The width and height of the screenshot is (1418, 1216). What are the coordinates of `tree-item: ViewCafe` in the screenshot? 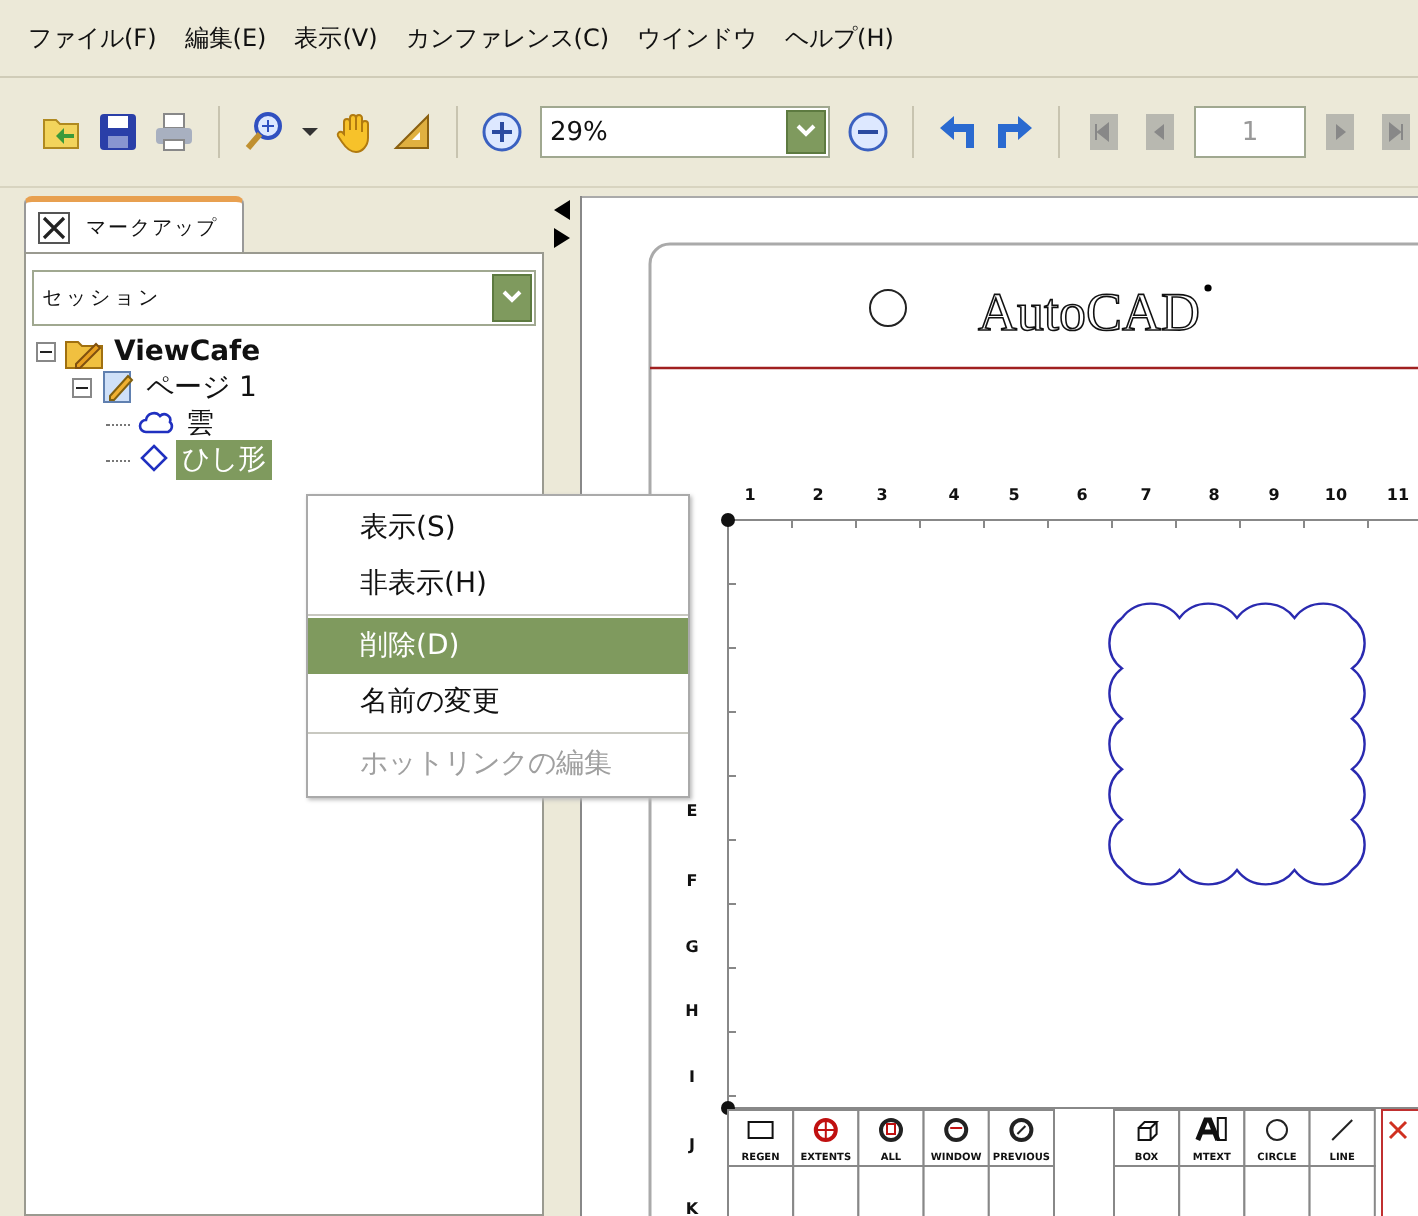 It's located at (187, 352).